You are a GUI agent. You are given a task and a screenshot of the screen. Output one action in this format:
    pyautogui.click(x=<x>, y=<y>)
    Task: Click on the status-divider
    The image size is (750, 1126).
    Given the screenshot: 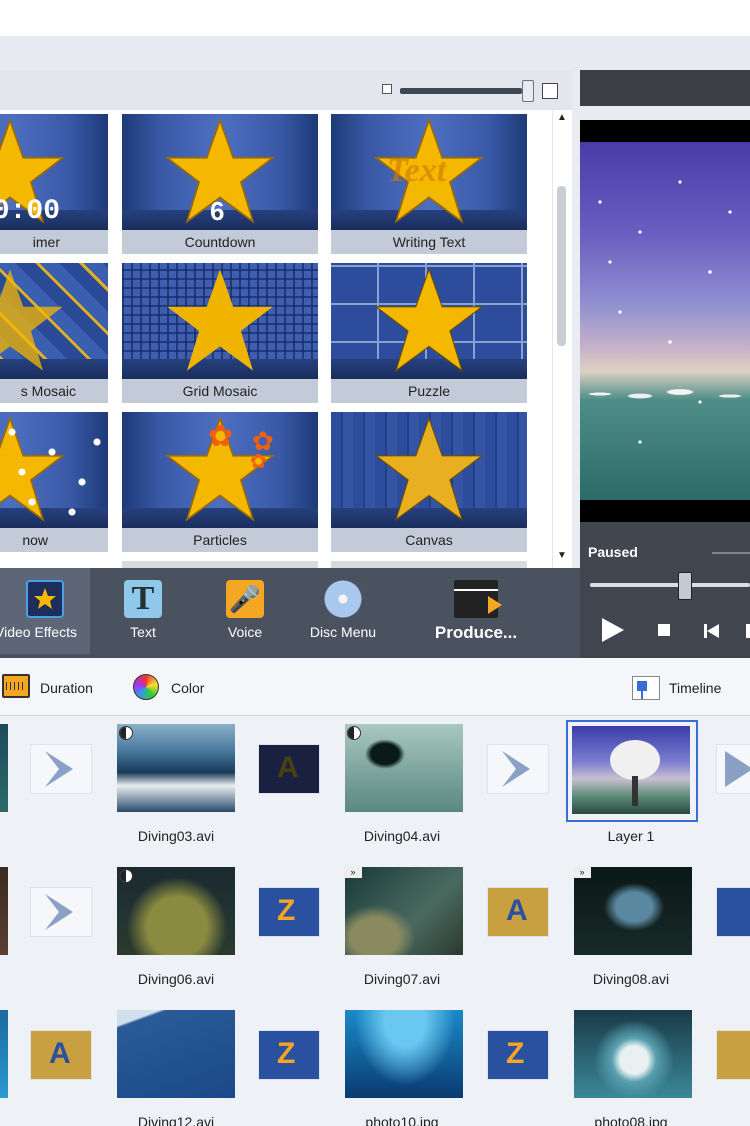 What is the action you would take?
    pyautogui.click(x=731, y=553)
    